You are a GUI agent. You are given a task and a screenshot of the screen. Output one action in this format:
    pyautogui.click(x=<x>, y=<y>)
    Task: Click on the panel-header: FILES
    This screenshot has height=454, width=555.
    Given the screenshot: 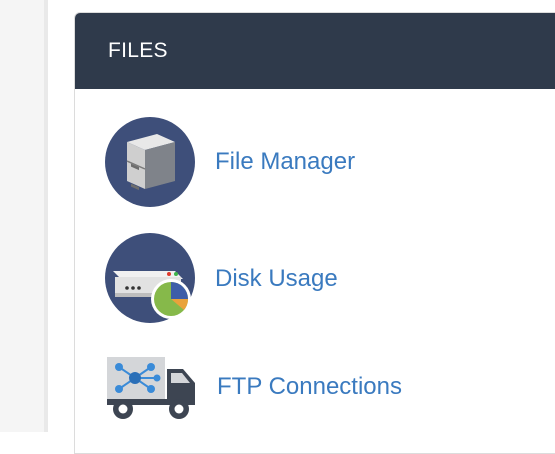 What is the action you would take?
    pyautogui.click(x=315, y=51)
    